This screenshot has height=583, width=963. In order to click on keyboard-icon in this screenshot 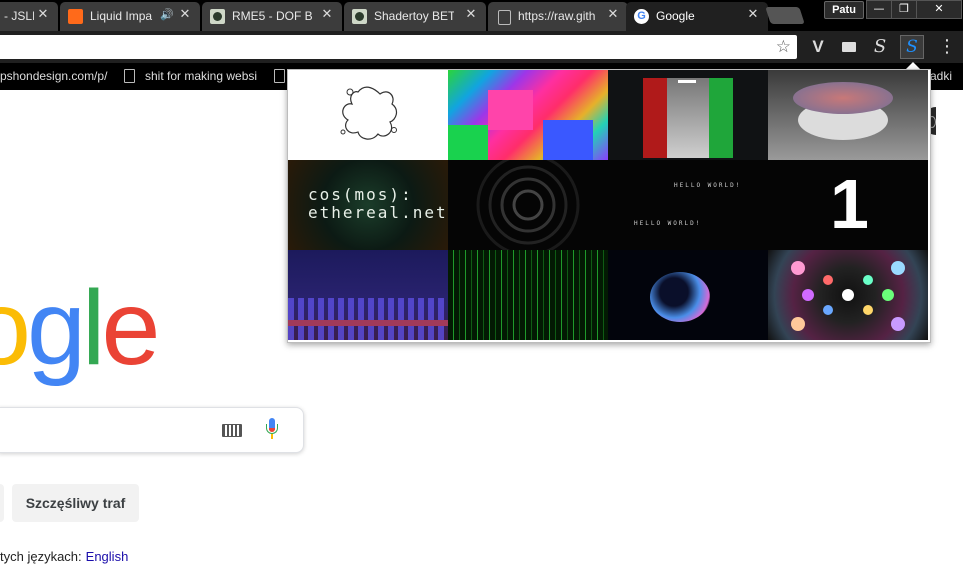, I will do `click(232, 430)`.